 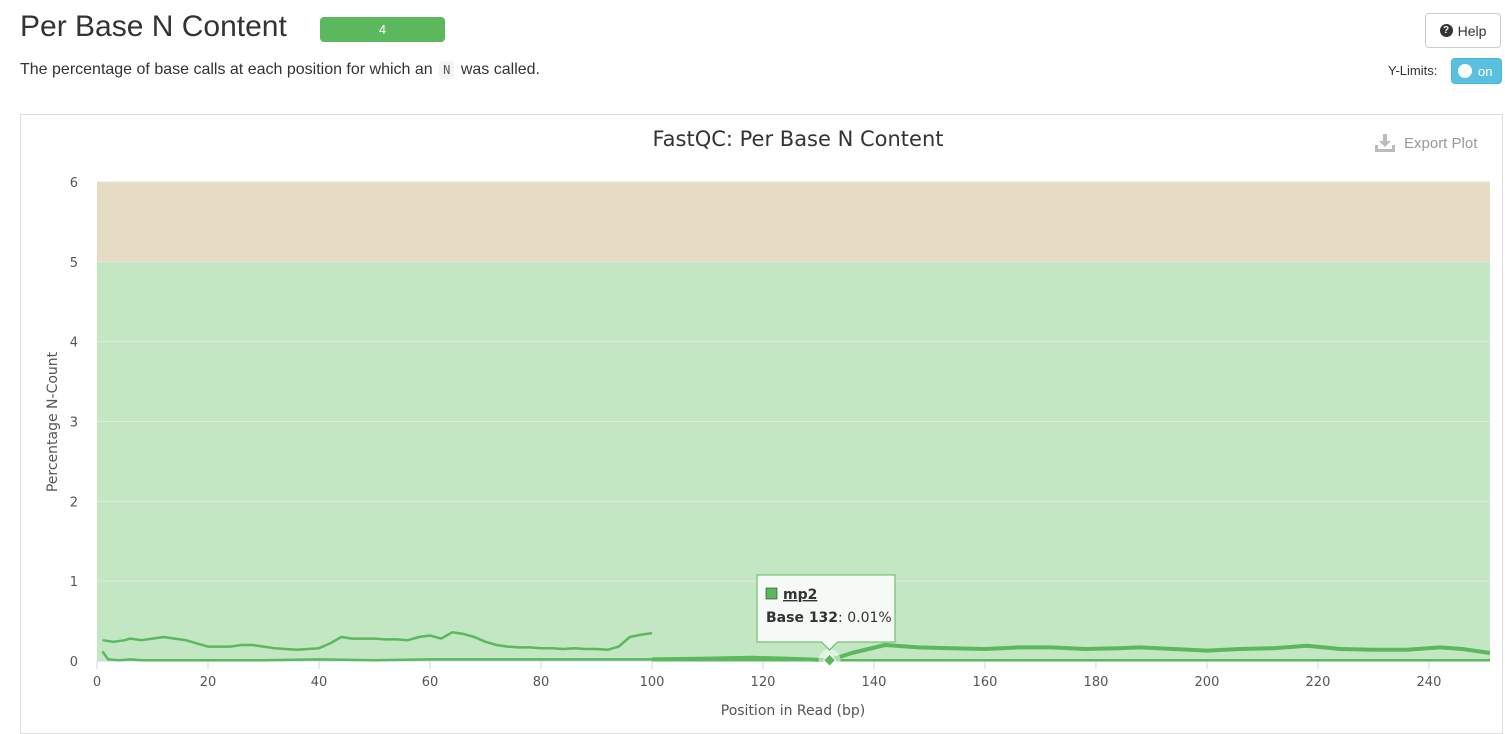 I want to click on y-tick-label: 0, so click(x=74, y=662).